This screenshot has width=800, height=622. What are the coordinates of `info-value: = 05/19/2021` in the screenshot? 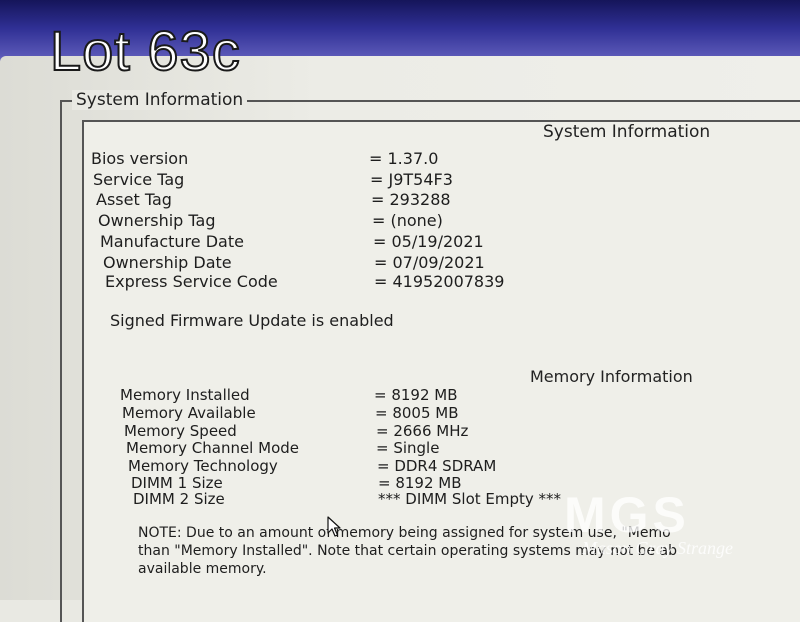 It's located at (428, 241).